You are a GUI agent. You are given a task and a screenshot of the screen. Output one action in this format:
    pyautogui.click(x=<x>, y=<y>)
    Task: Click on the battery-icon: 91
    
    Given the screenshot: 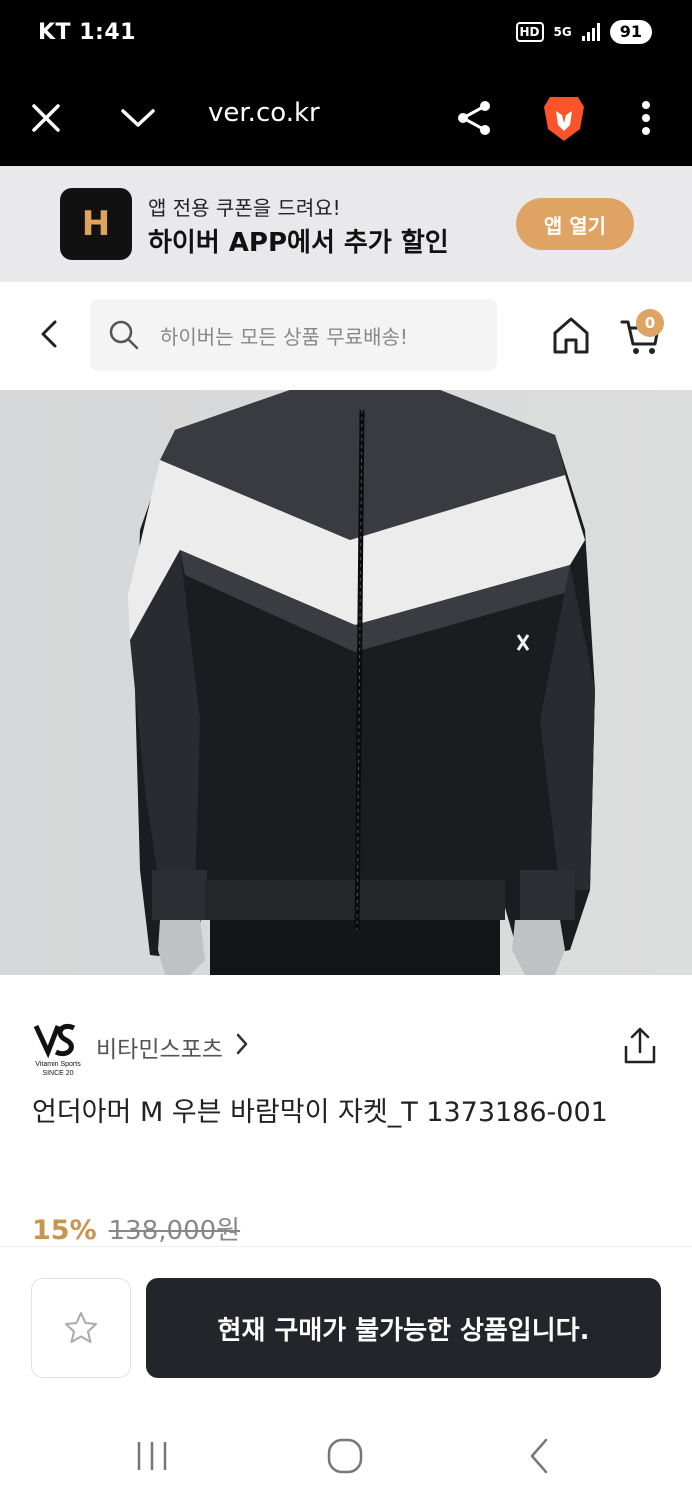 What is the action you would take?
    pyautogui.click(x=630, y=32)
    